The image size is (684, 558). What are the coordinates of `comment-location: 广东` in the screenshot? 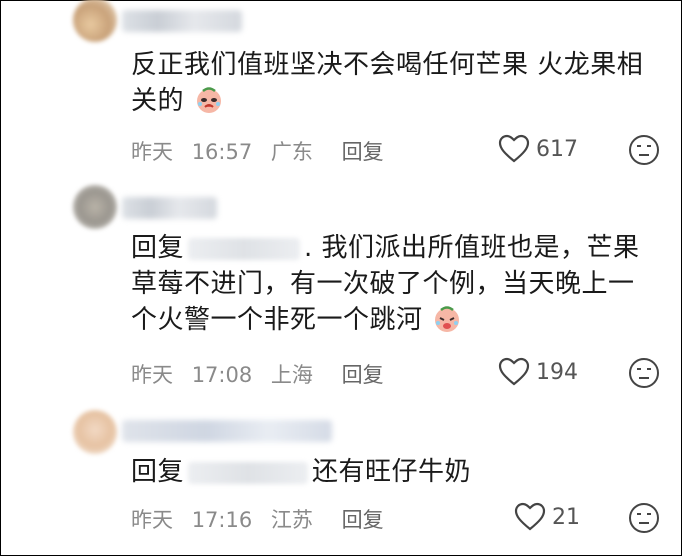 It's located at (291, 152).